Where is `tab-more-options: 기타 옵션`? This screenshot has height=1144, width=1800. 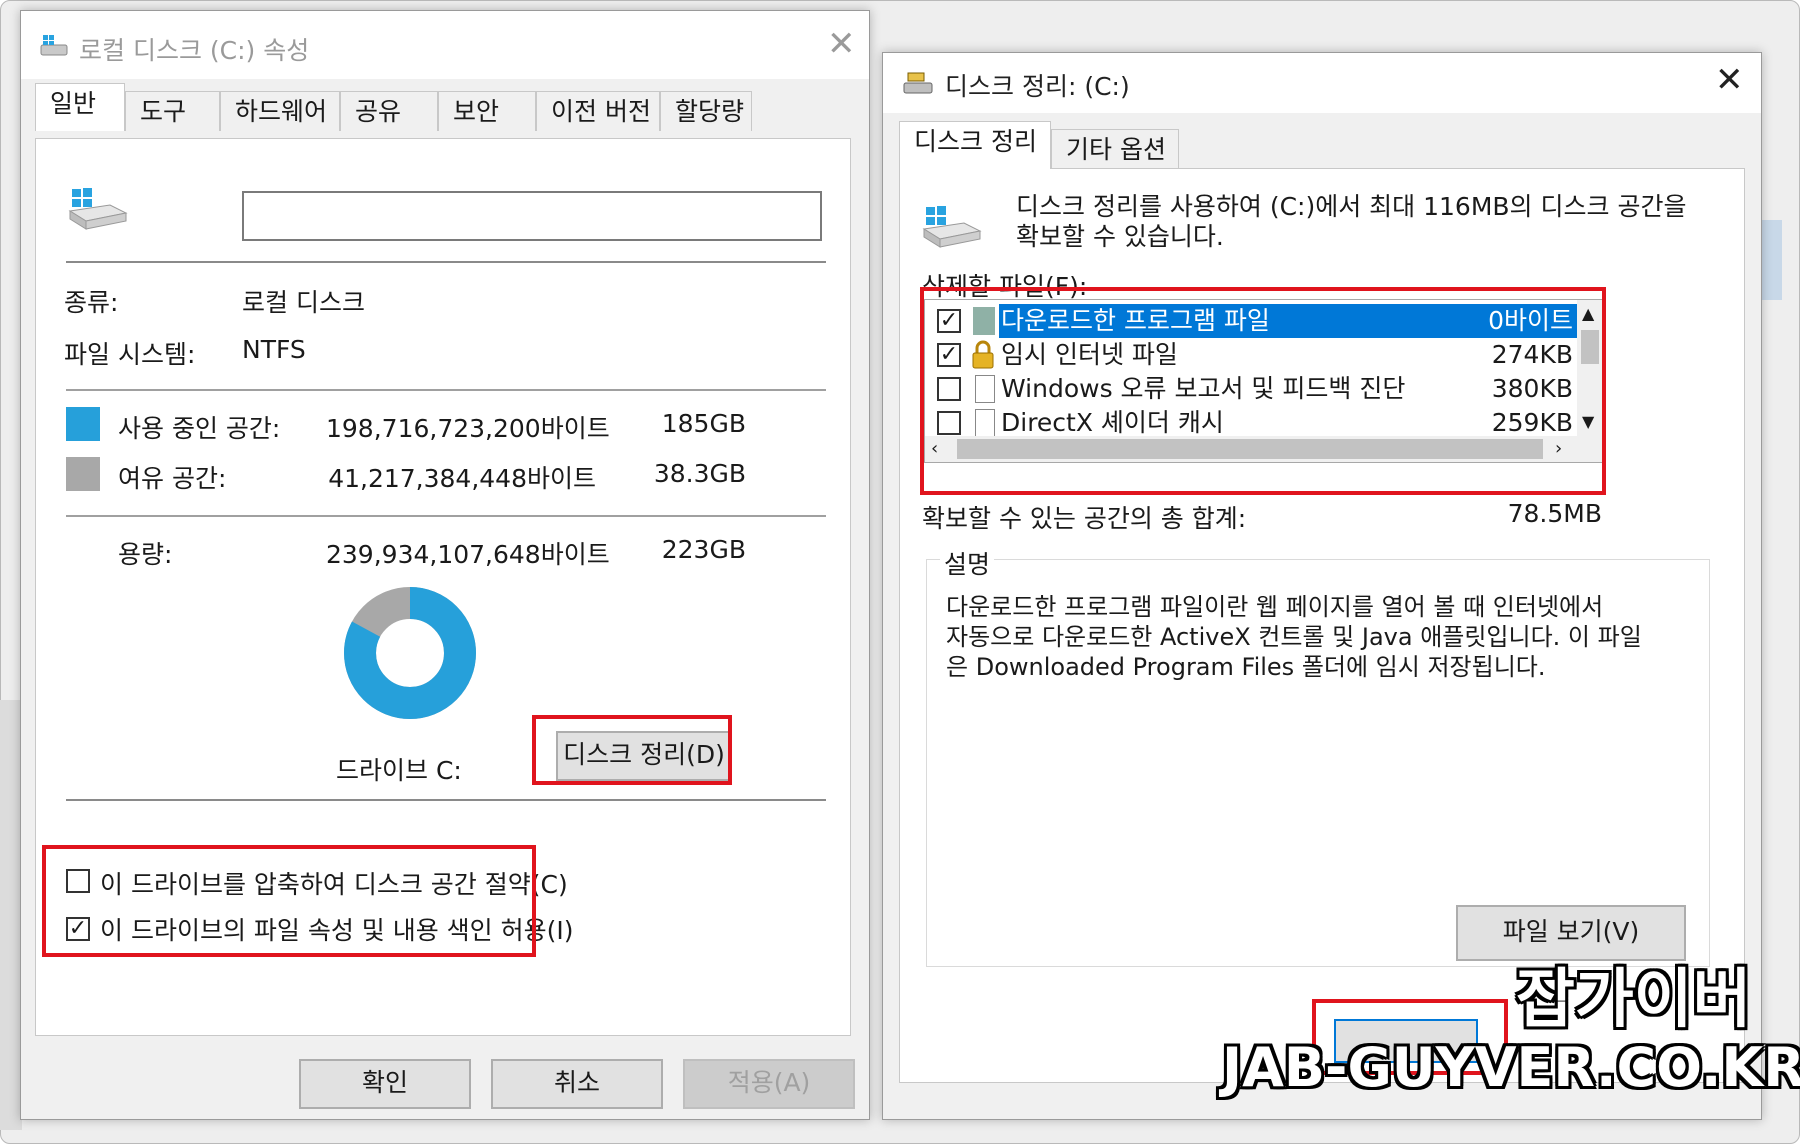
tab-more-options: 기타 옵션 is located at coordinates (1115, 149).